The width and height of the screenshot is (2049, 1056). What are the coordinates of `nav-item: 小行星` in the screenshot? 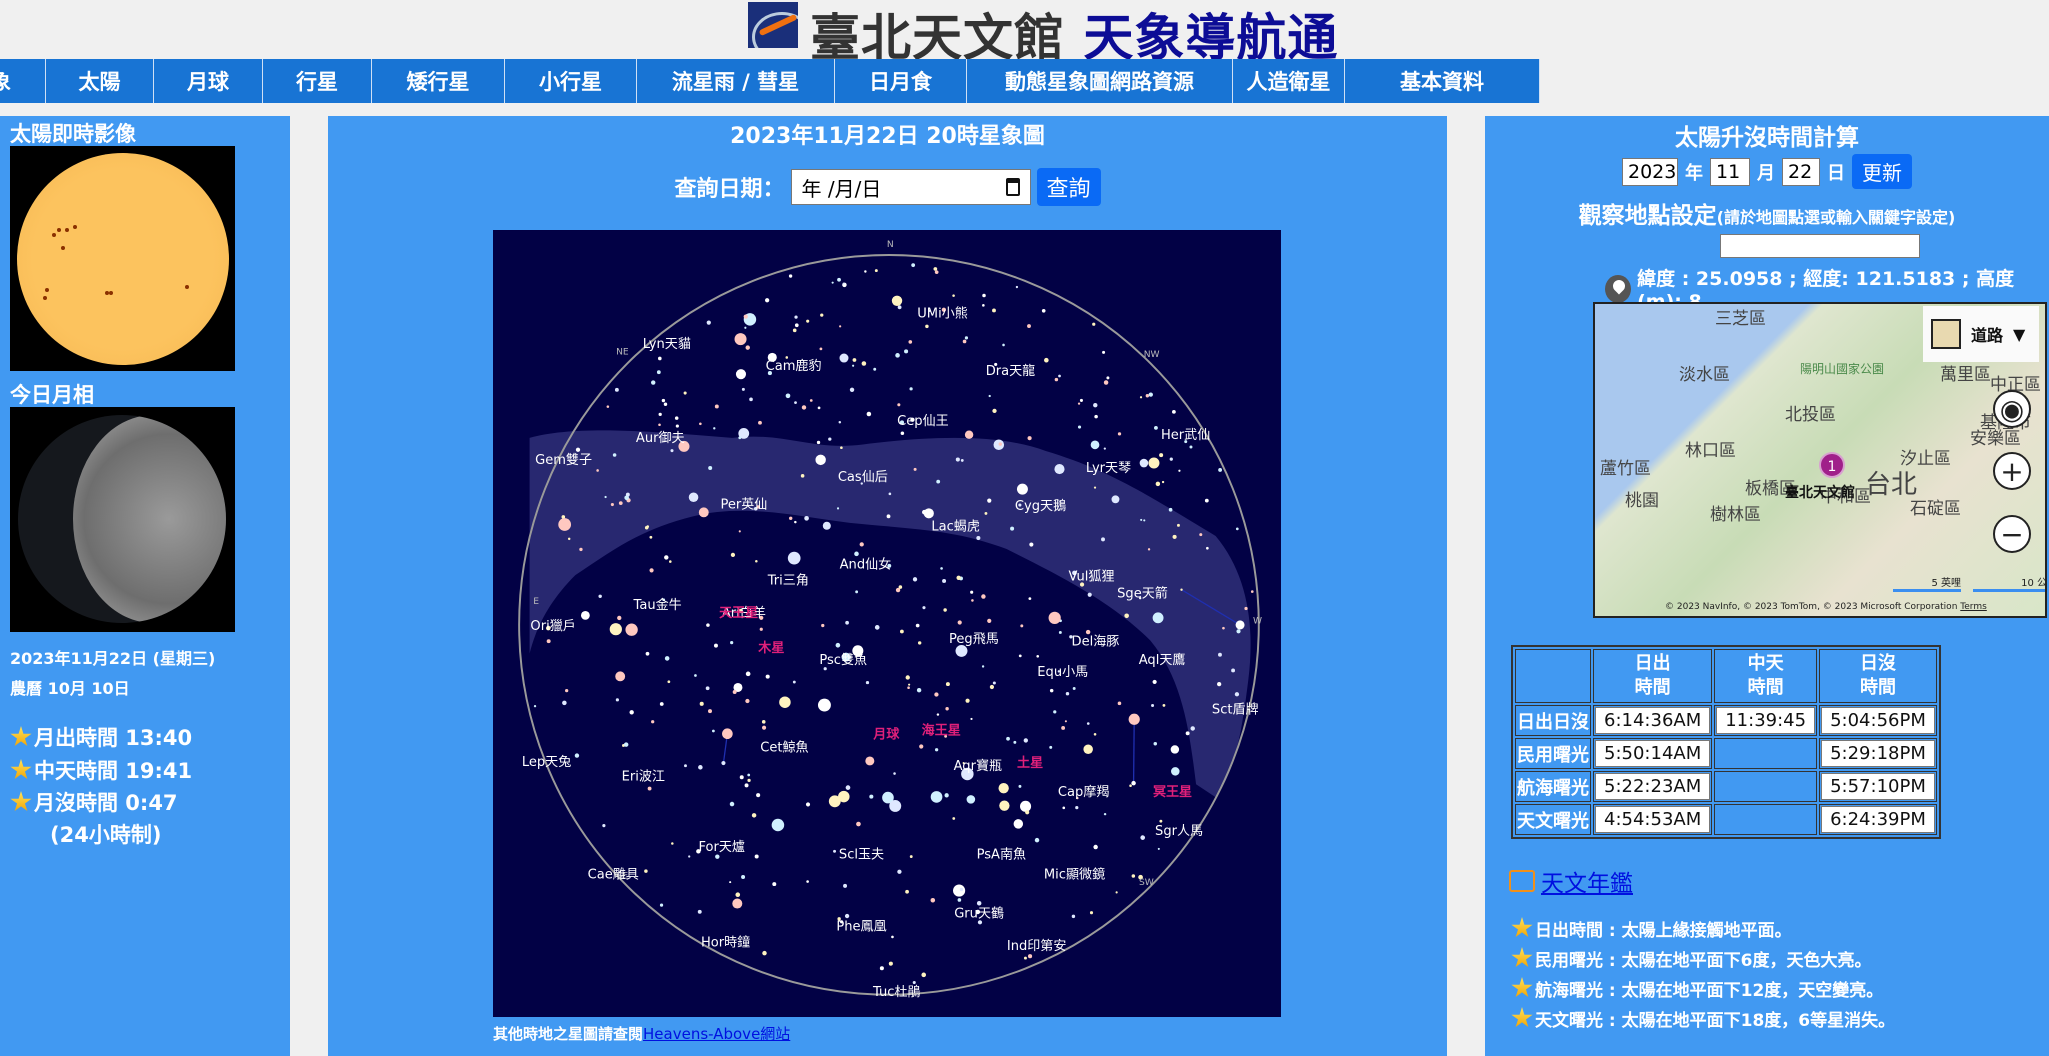 It's located at (571, 81).